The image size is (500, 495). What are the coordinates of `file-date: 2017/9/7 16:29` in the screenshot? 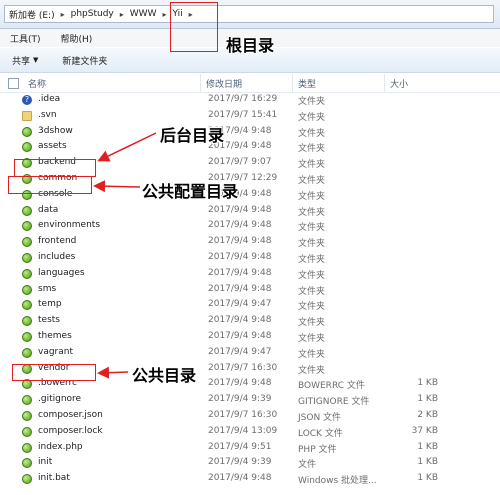 It's located at (243, 99).